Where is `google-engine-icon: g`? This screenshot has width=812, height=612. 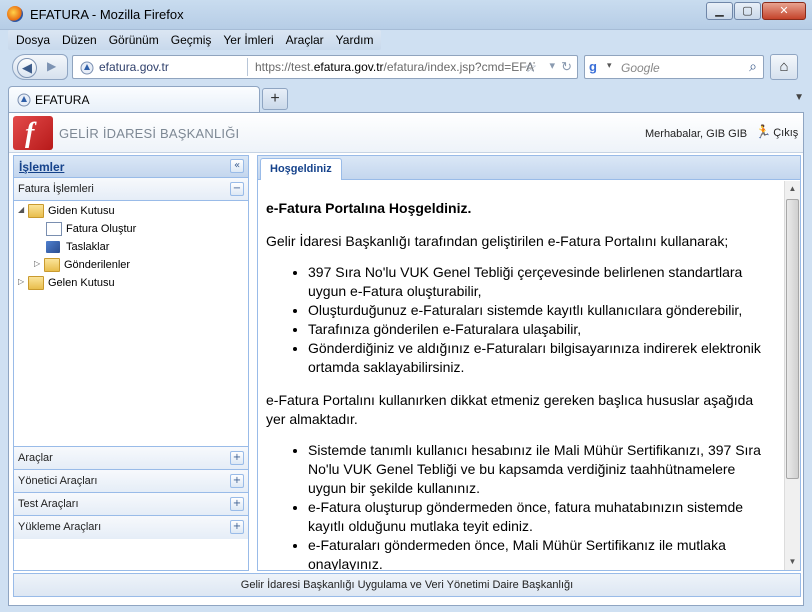
google-engine-icon: g is located at coordinates (597, 67).